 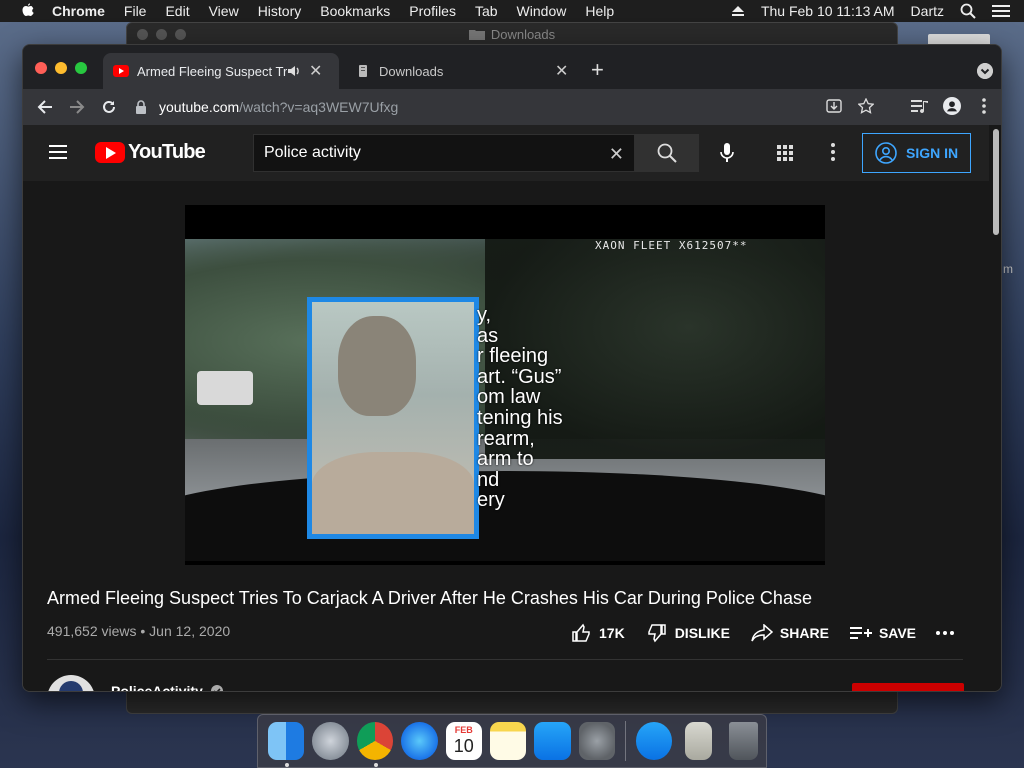 I want to click on more-horizontal-icon, so click(x=945, y=633).